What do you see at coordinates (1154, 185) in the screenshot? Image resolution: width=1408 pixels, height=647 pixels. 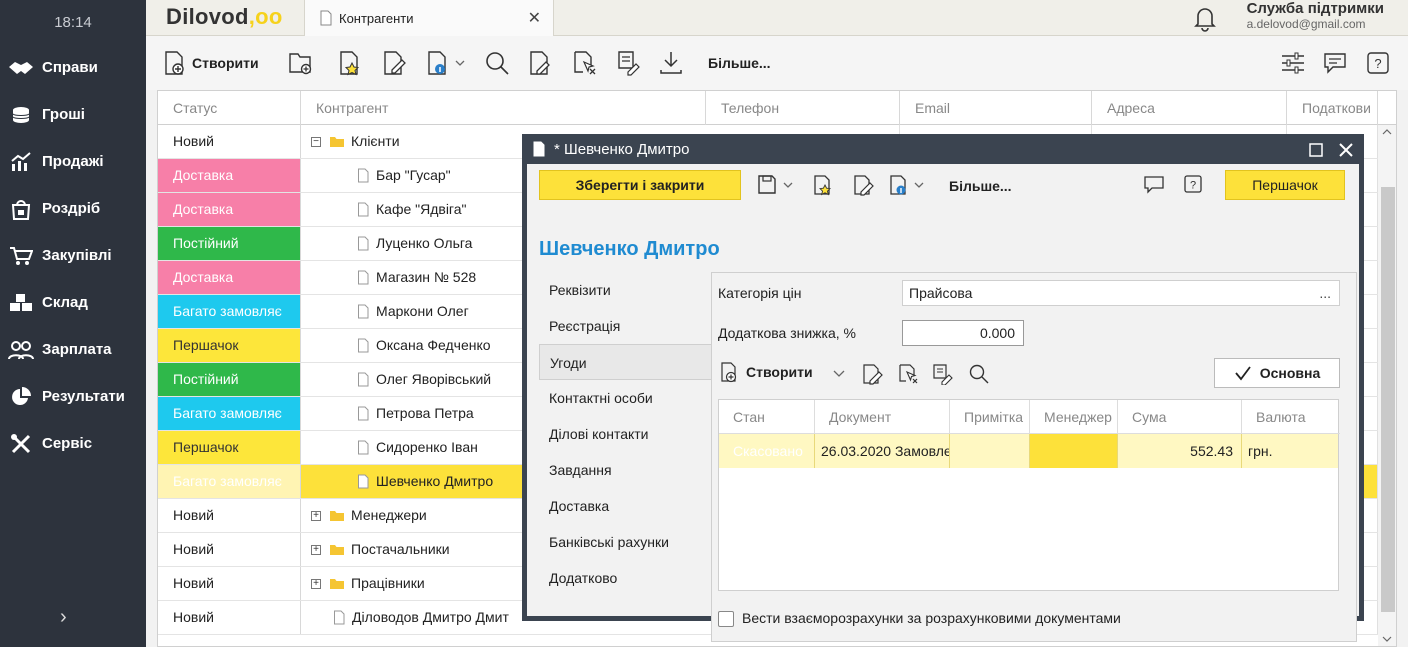 I see `comment-icon` at bounding box center [1154, 185].